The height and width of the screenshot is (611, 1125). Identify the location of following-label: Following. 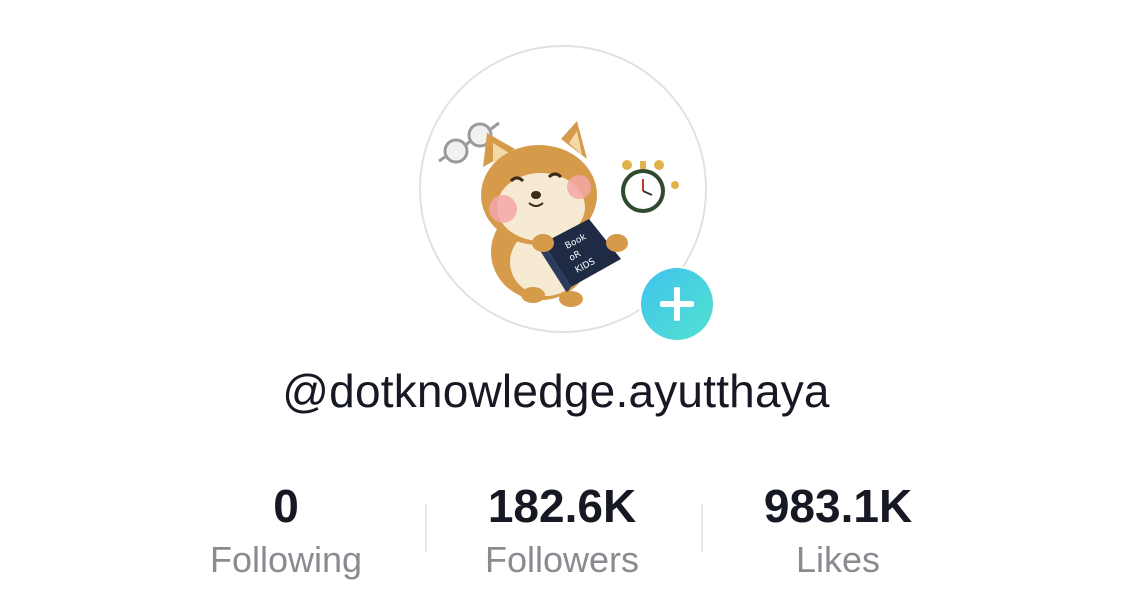
(286, 559).